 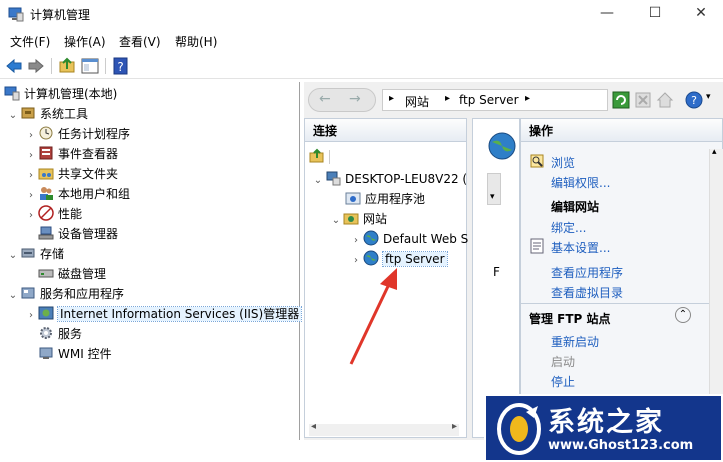 I want to click on tree-item-wmi: WMI 控件, so click(x=75, y=354).